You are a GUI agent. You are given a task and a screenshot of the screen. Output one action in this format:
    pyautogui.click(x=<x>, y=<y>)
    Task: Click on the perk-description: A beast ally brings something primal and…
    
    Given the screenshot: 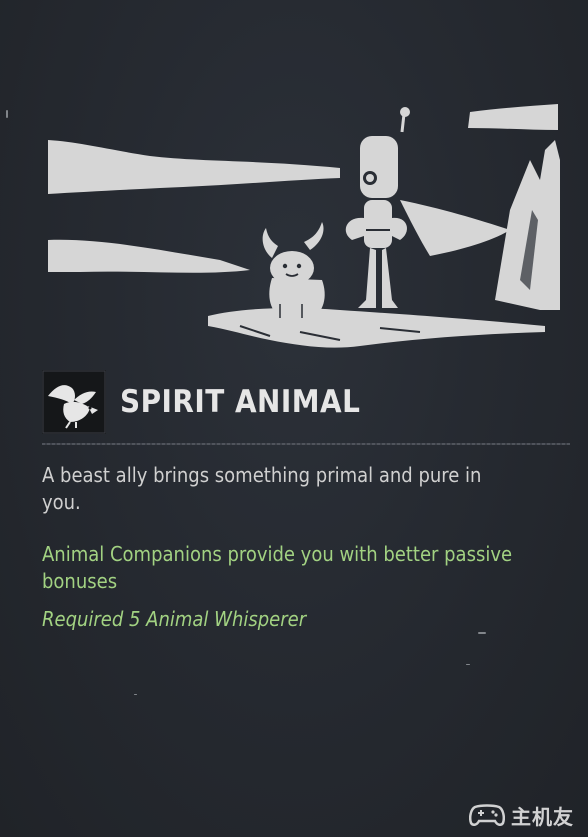 What is the action you would take?
    pyautogui.click(x=262, y=488)
    